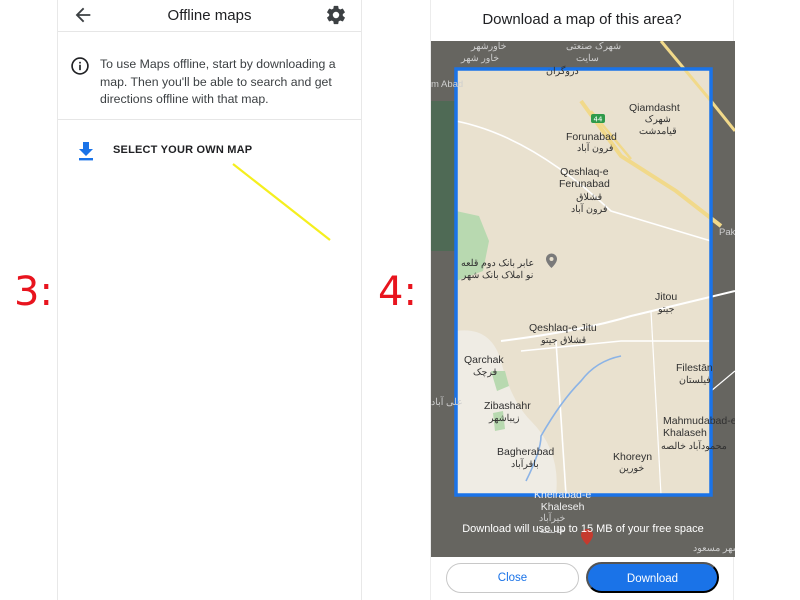 This screenshot has height=600, width=800. Describe the element at coordinates (666, 297) in the screenshot. I see `map-label: Jitou` at that location.